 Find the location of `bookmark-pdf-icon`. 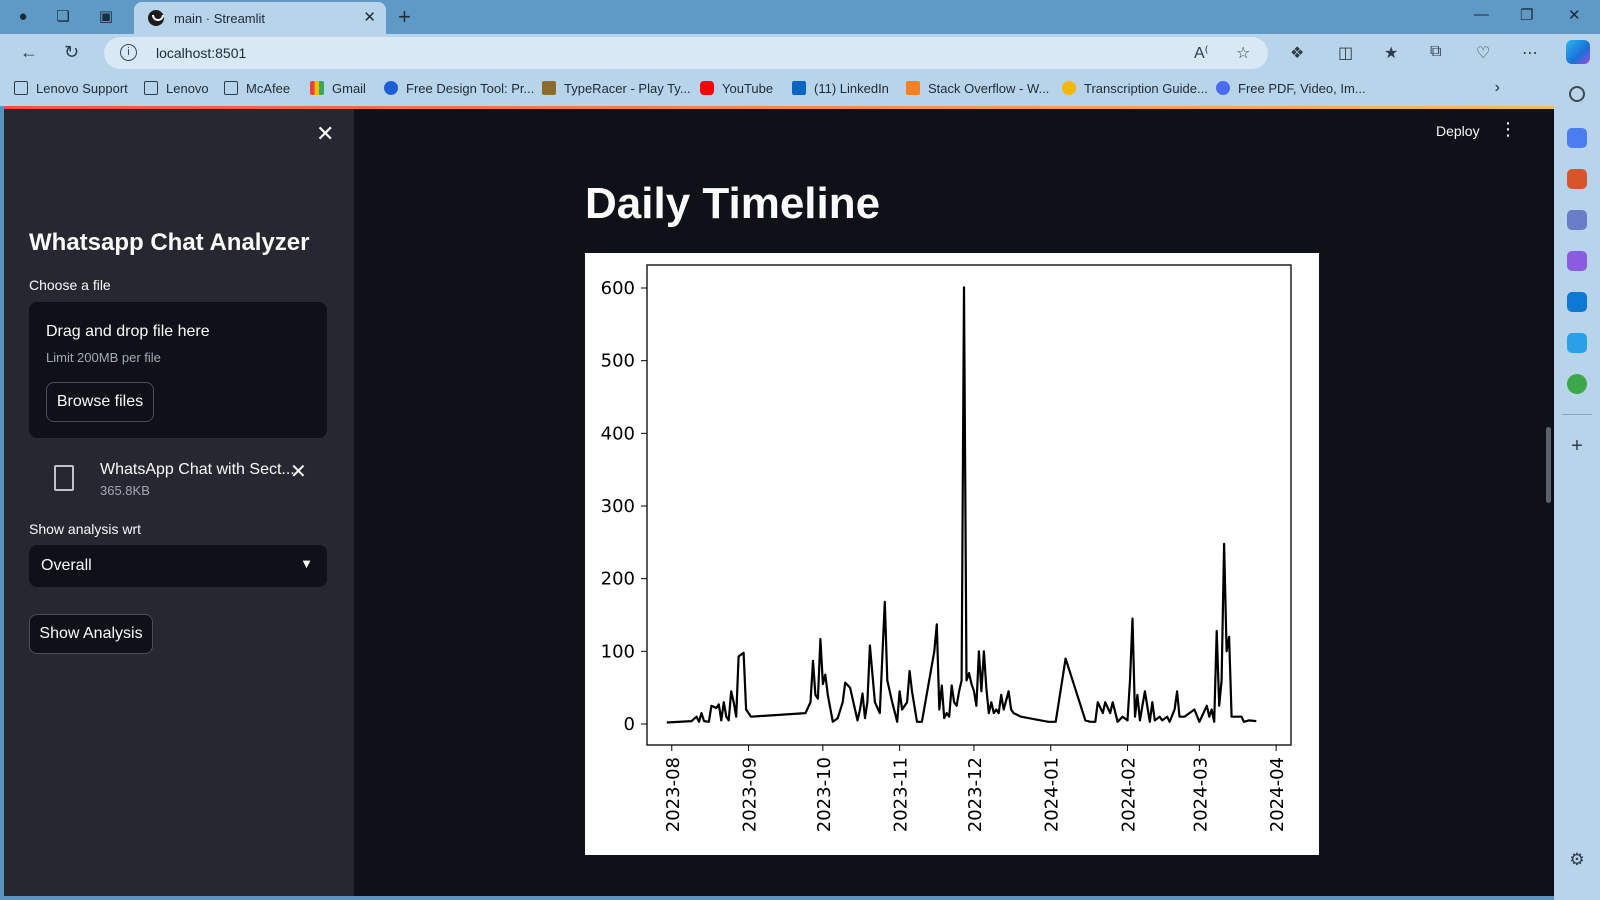

bookmark-pdf-icon is located at coordinates (1223, 88).